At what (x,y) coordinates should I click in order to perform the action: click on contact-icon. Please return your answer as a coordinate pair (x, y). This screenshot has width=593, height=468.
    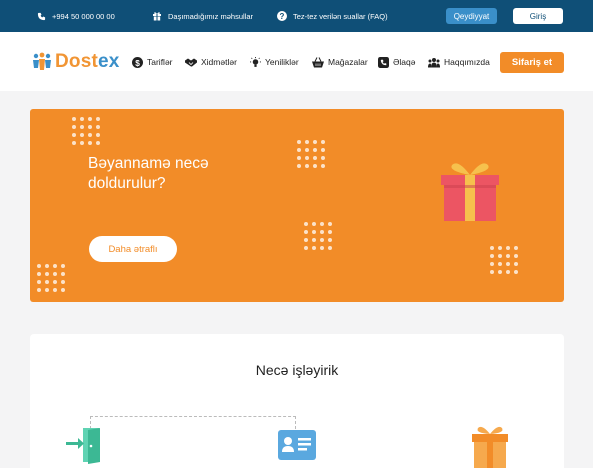
    Looking at the image, I should click on (383, 62).